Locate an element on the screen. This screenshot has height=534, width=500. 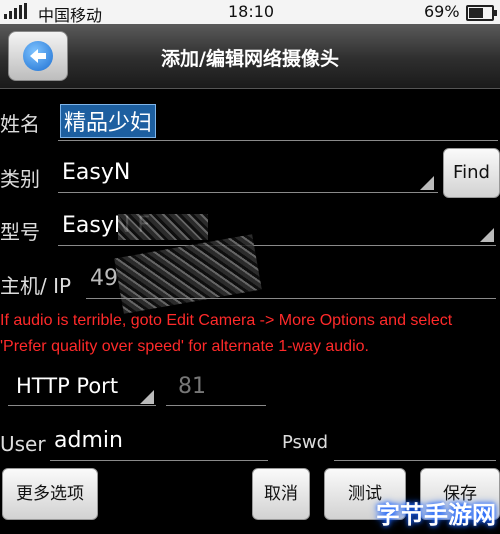
nav-bar: 添加/编辑网络摄像头 is located at coordinates (250, 56).